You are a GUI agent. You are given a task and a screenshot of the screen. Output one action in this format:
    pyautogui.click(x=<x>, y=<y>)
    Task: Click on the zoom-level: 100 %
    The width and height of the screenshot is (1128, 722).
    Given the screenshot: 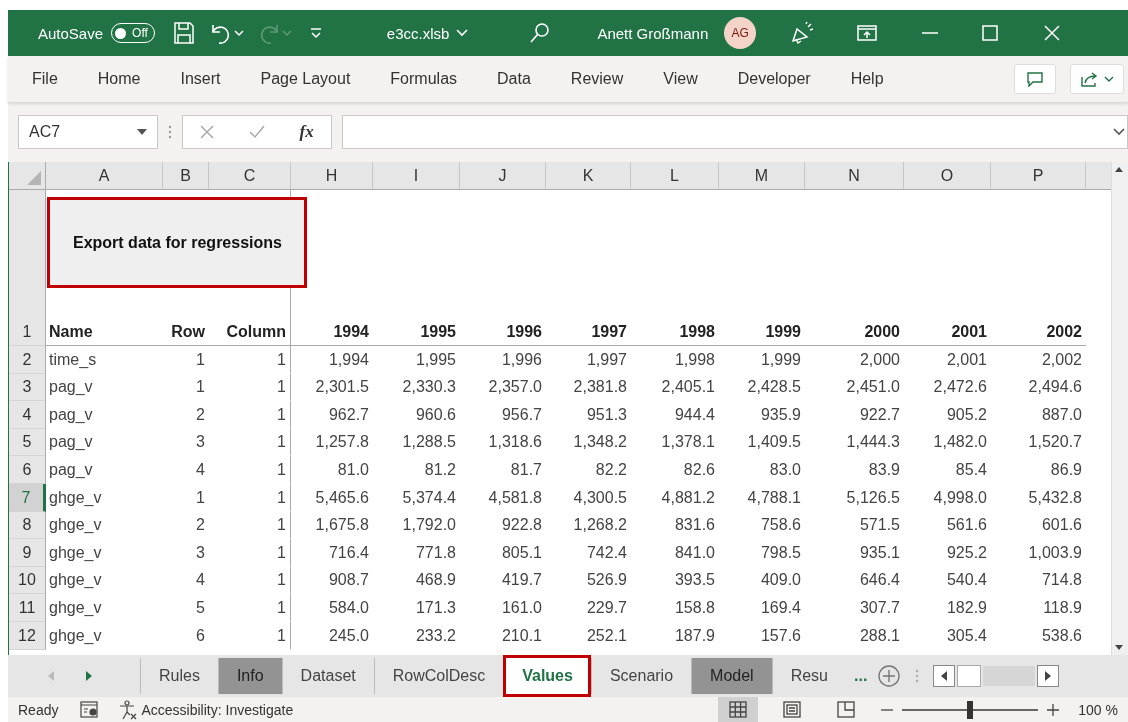 What is the action you would take?
    pyautogui.click(x=1098, y=709)
    